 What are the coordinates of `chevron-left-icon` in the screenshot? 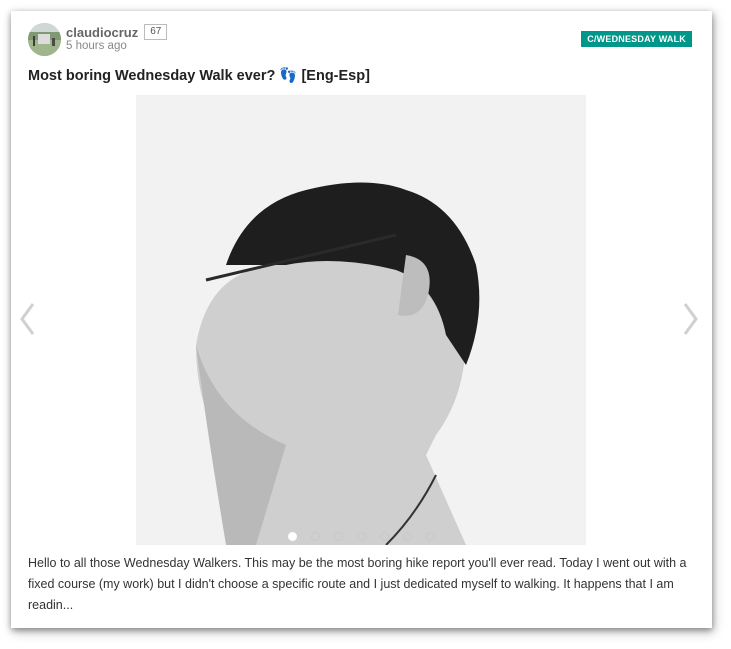 It's located at (28, 319).